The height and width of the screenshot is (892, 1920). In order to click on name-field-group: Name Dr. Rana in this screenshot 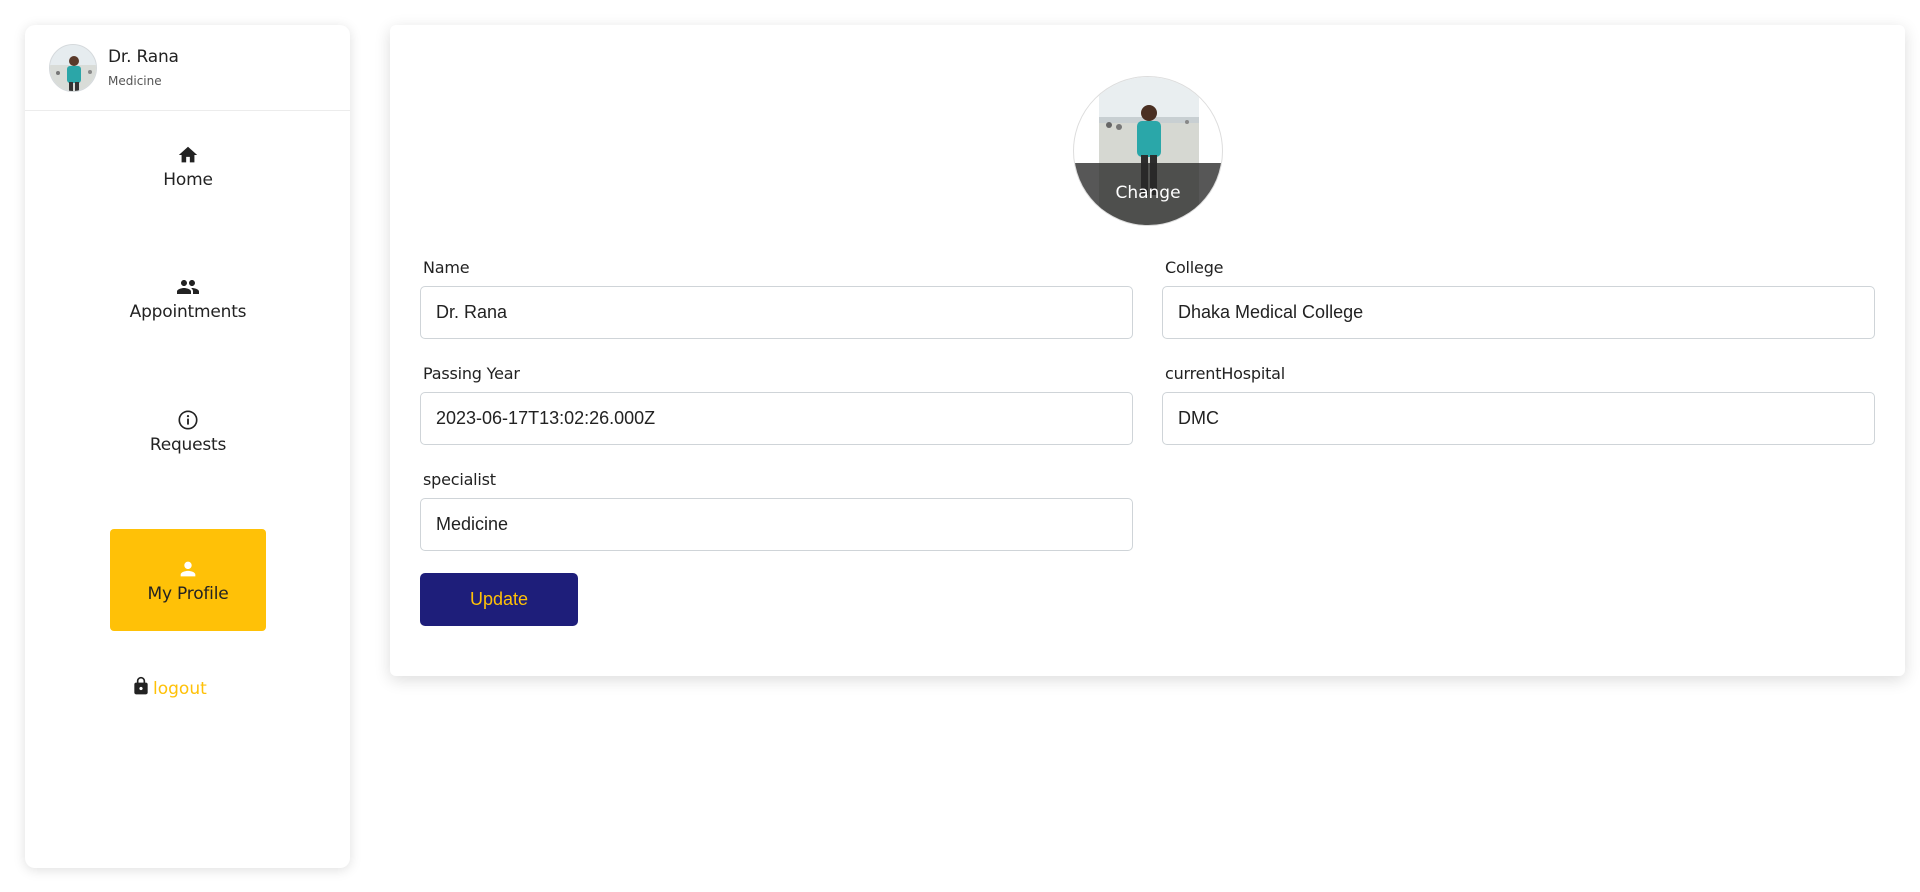, I will do `click(776, 298)`.